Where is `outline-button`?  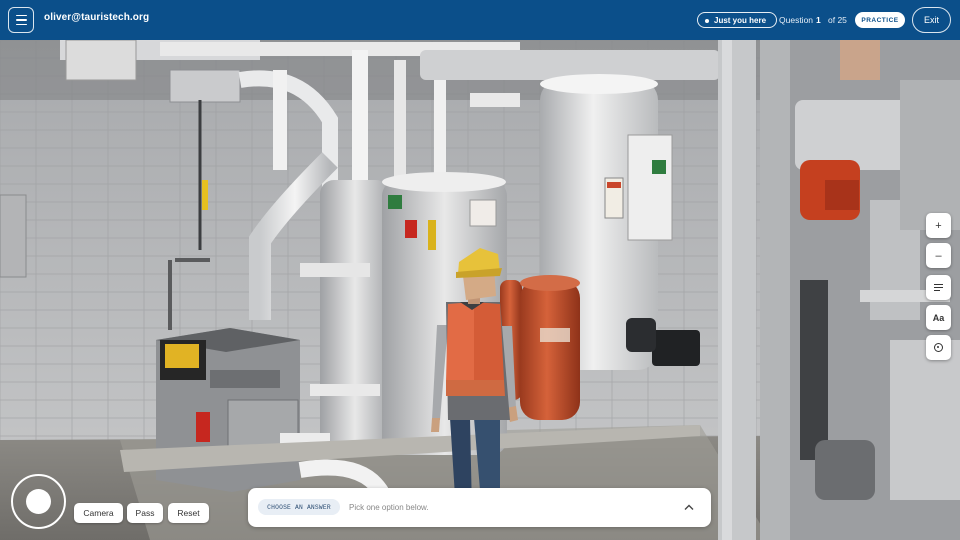
outline-button is located at coordinates (938, 287).